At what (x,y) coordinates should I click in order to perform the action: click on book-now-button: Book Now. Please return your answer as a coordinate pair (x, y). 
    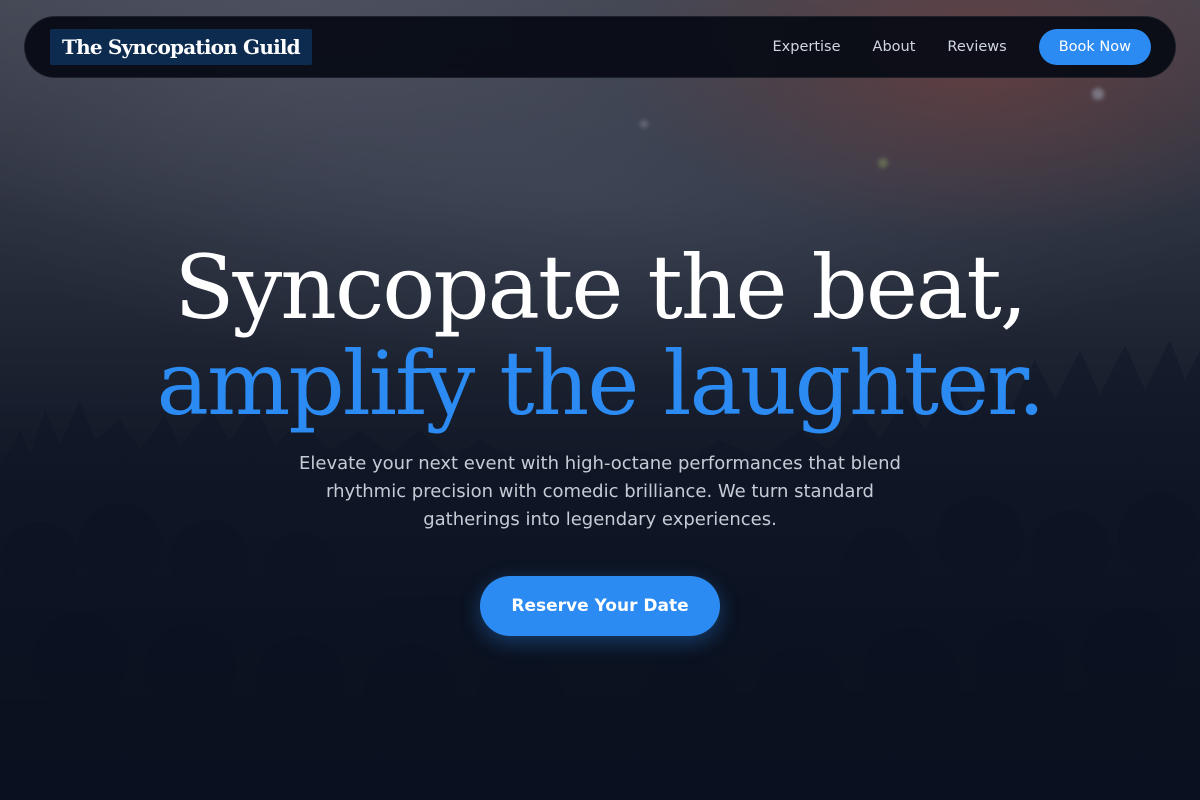
    Looking at the image, I should click on (1094, 47).